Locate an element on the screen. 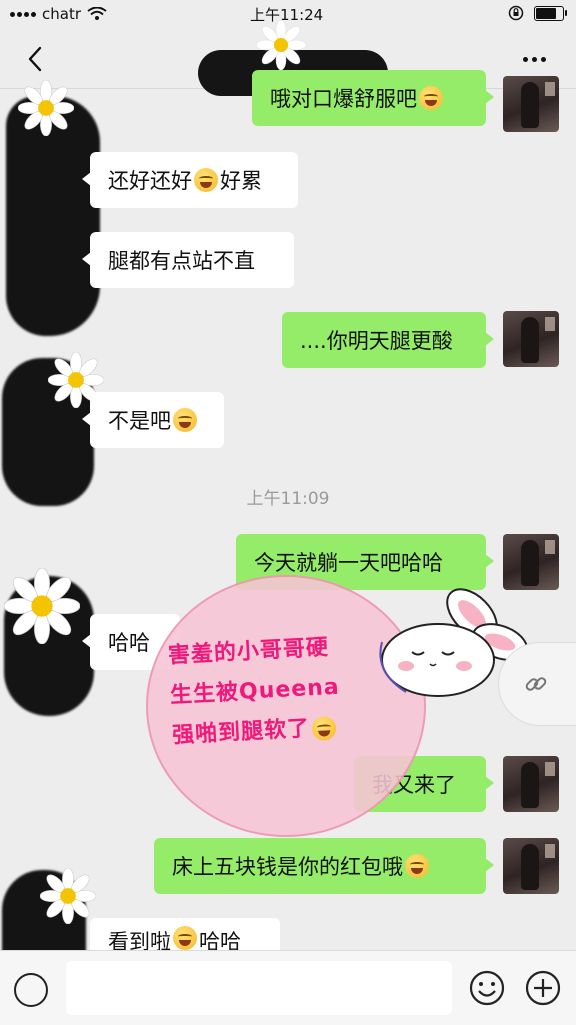  status-right is located at coordinates (537, 13).